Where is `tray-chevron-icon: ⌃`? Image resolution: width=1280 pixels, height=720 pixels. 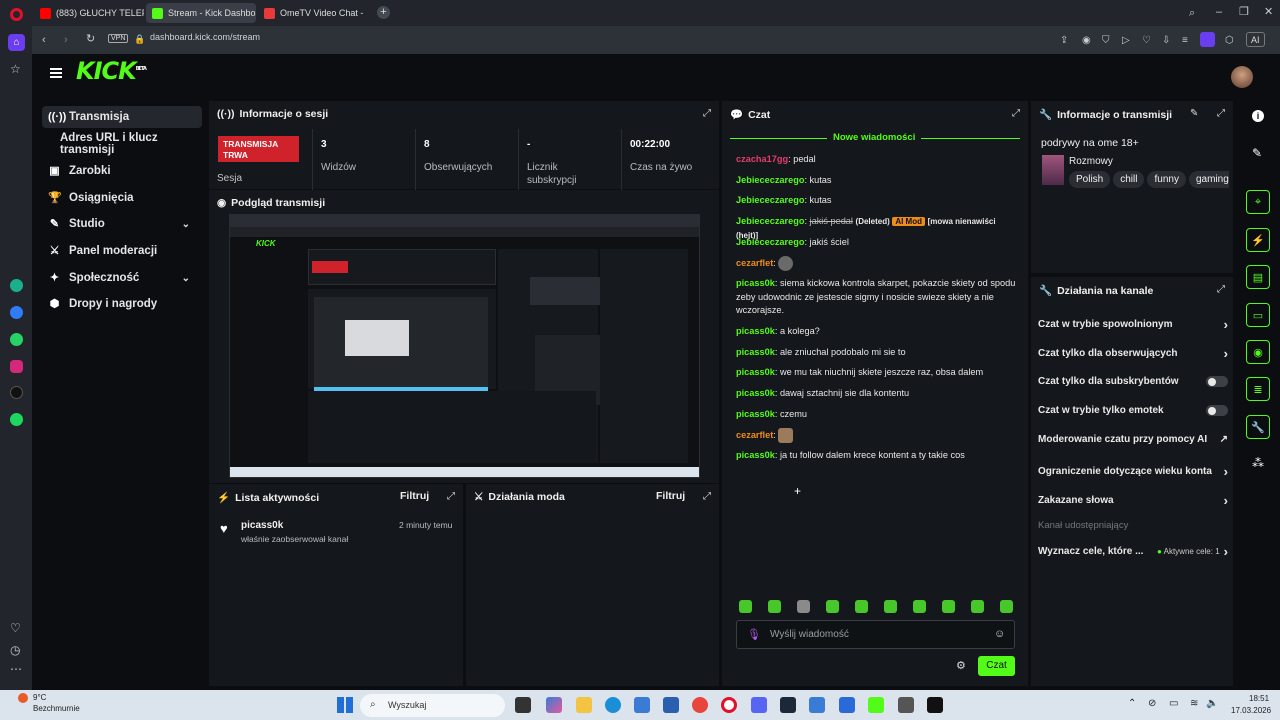
tray-chevron-icon: ⌃ is located at coordinates (1132, 703).